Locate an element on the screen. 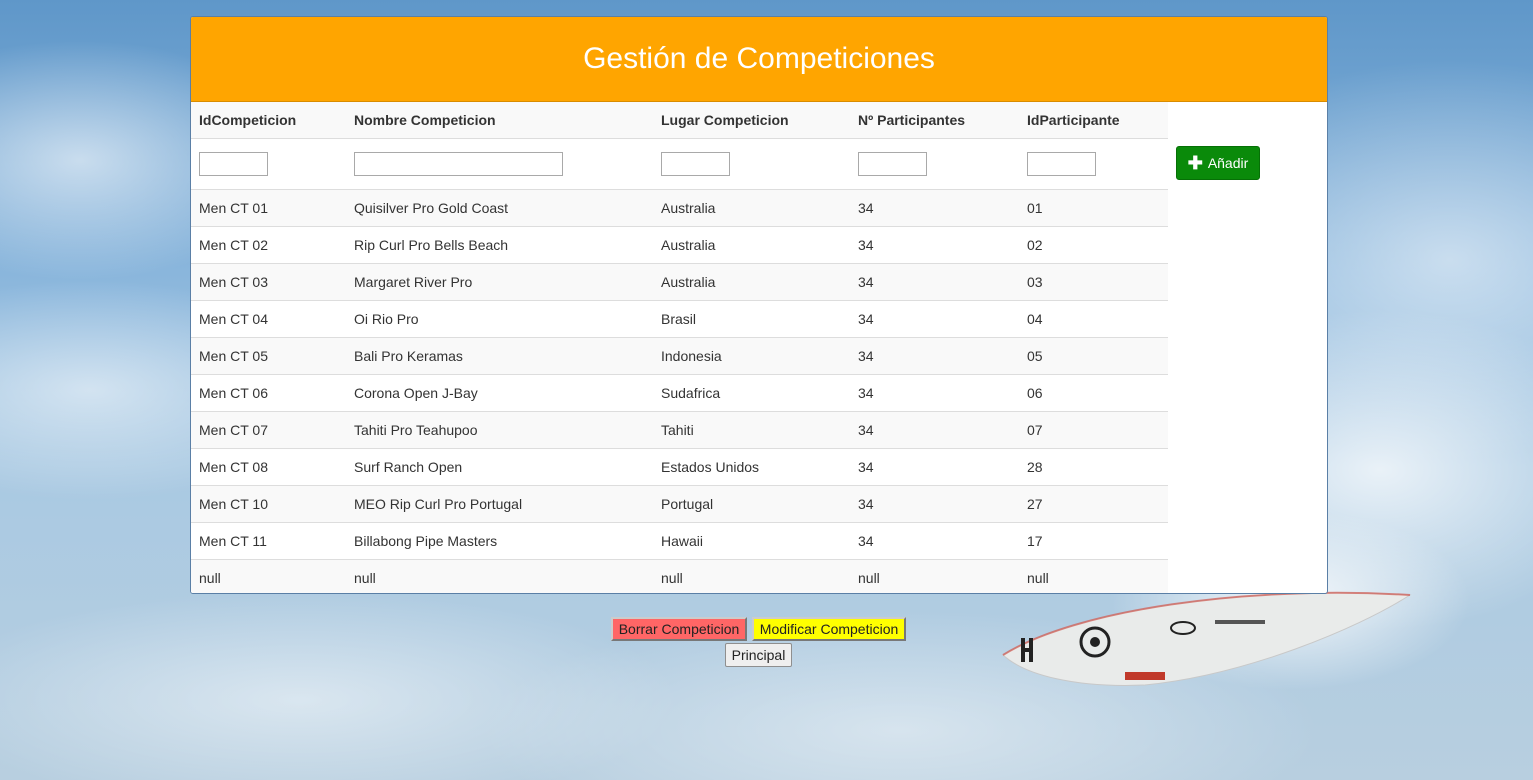  filter-lugar-input is located at coordinates (695, 164).